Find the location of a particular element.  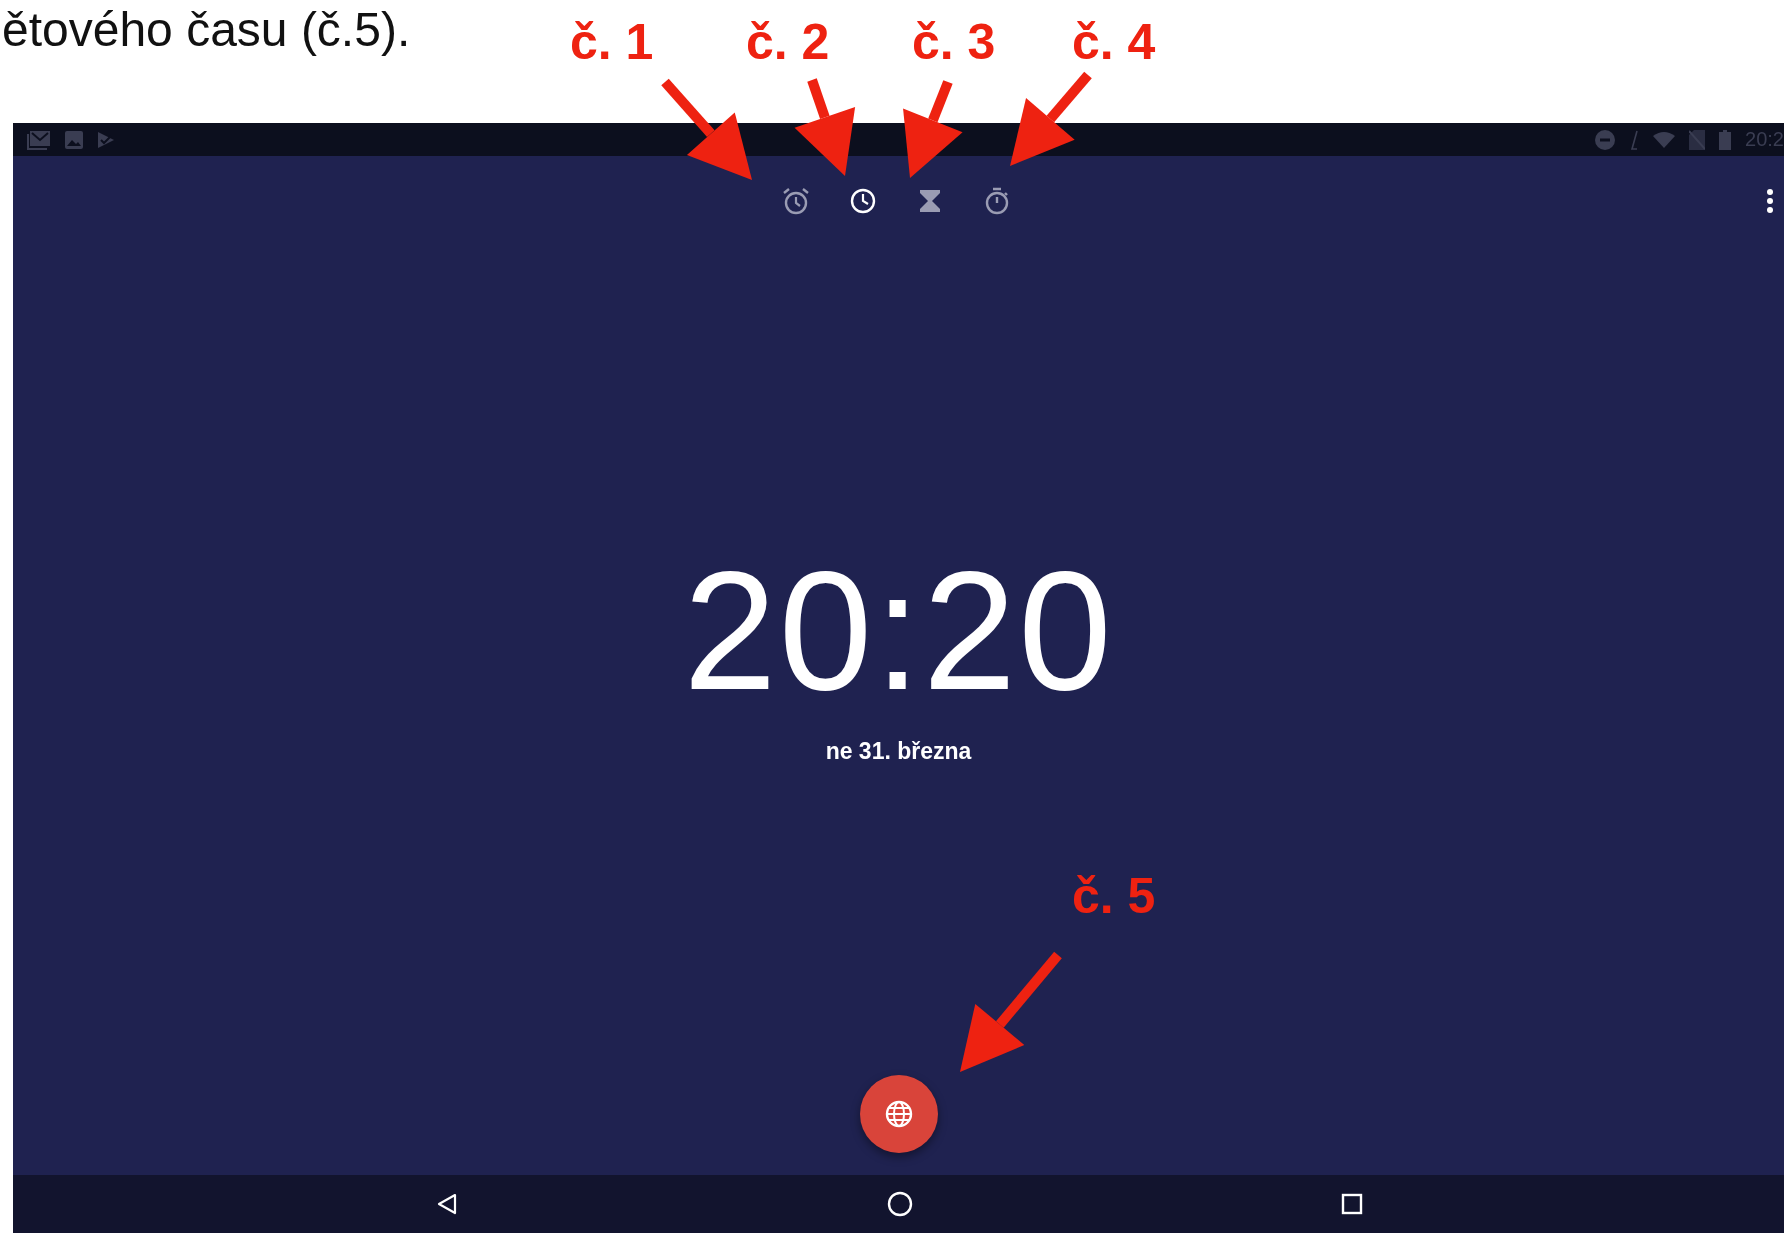

annotation-label: č. 4 is located at coordinates (1114, 42).